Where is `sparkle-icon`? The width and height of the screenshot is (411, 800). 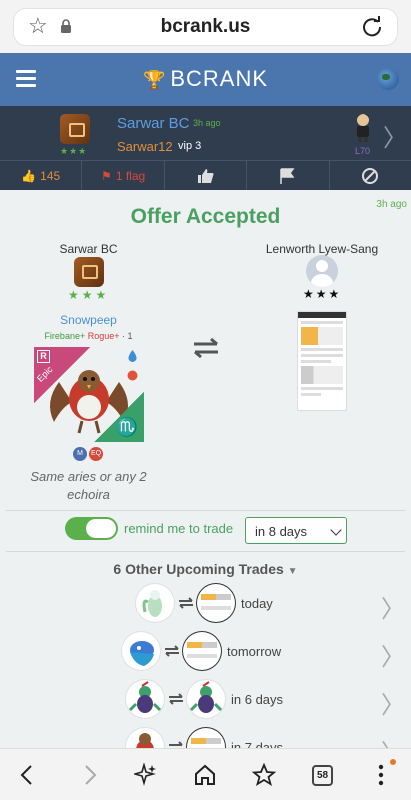 sparkle-icon is located at coordinates (146, 775).